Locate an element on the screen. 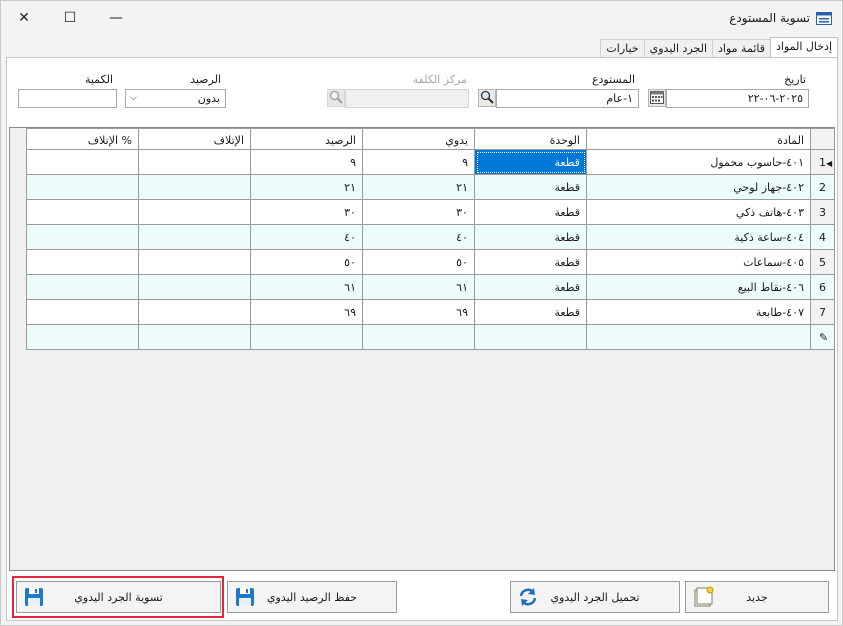  cell-balance: ٣٠ is located at coordinates (306, 212).